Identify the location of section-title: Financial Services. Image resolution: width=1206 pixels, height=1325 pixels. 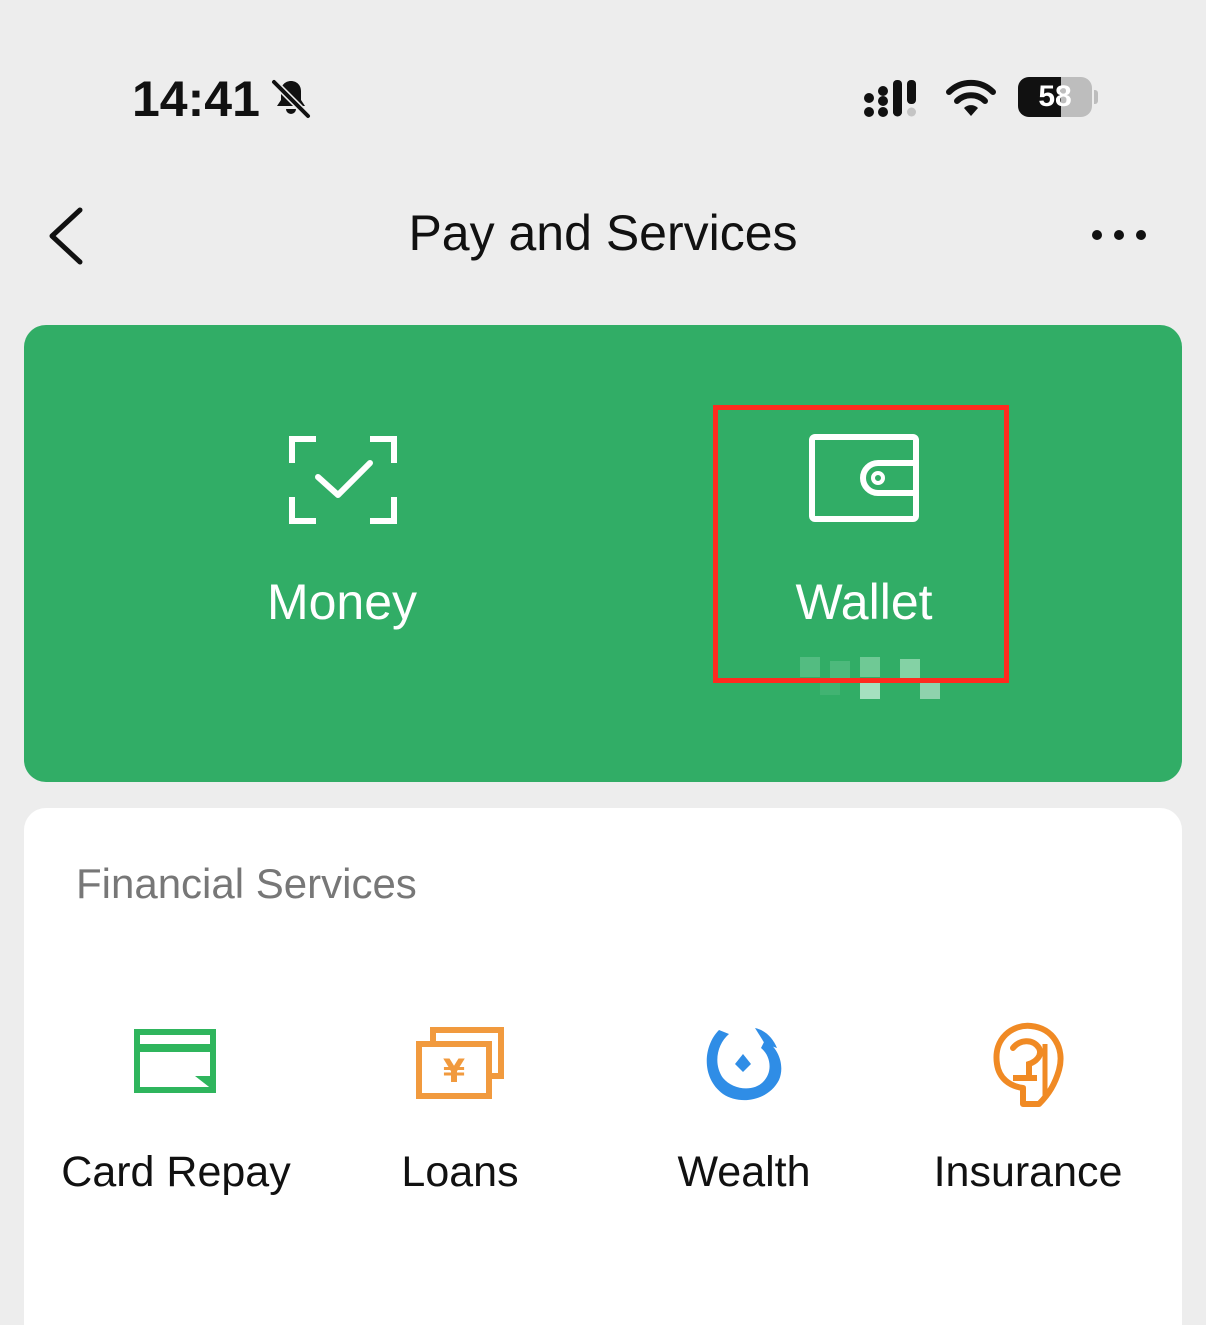
(246, 883).